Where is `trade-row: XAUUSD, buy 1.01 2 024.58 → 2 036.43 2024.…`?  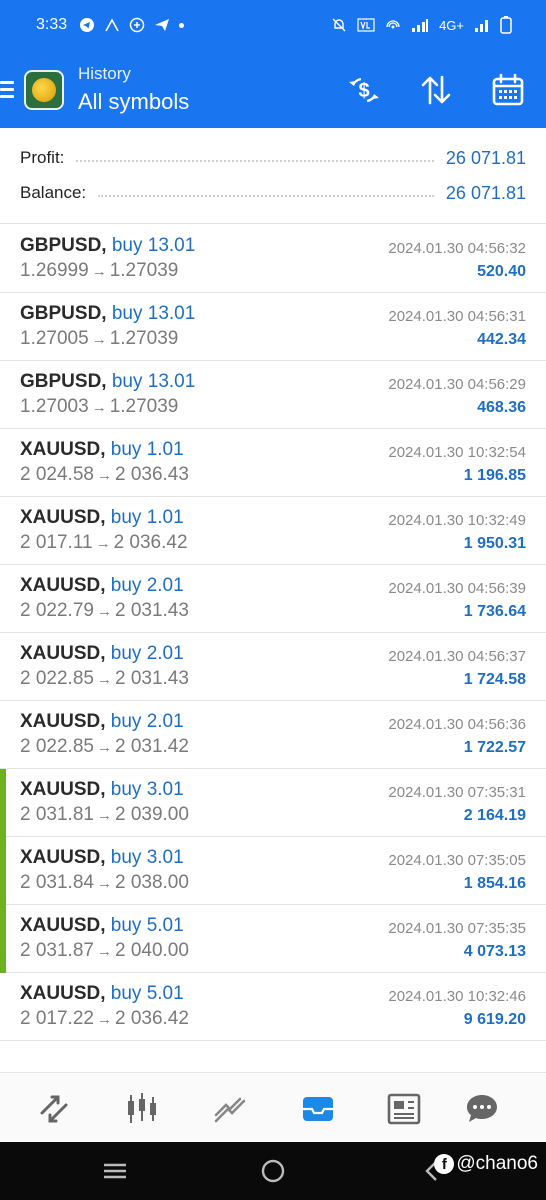 trade-row: XAUUSD, buy 1.01 2 024.58 → 2 036.43 2024.… is located at coordinates (273, 463).